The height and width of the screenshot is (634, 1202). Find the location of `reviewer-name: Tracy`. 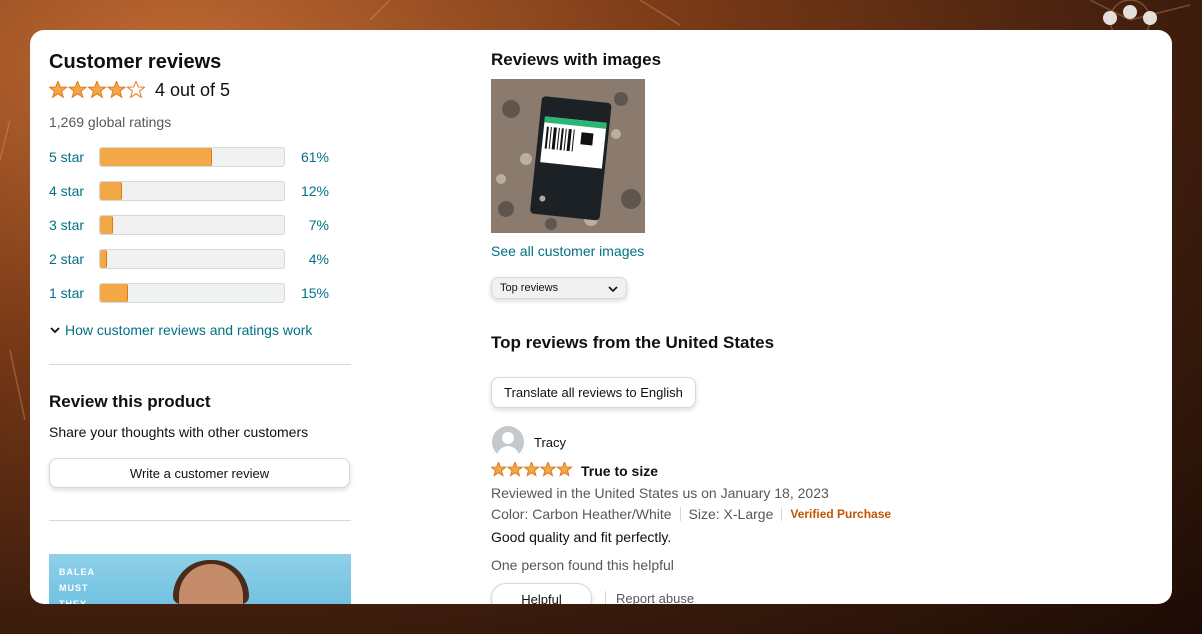

reviewer-name: Tracy is located at coordinates (550, 442).